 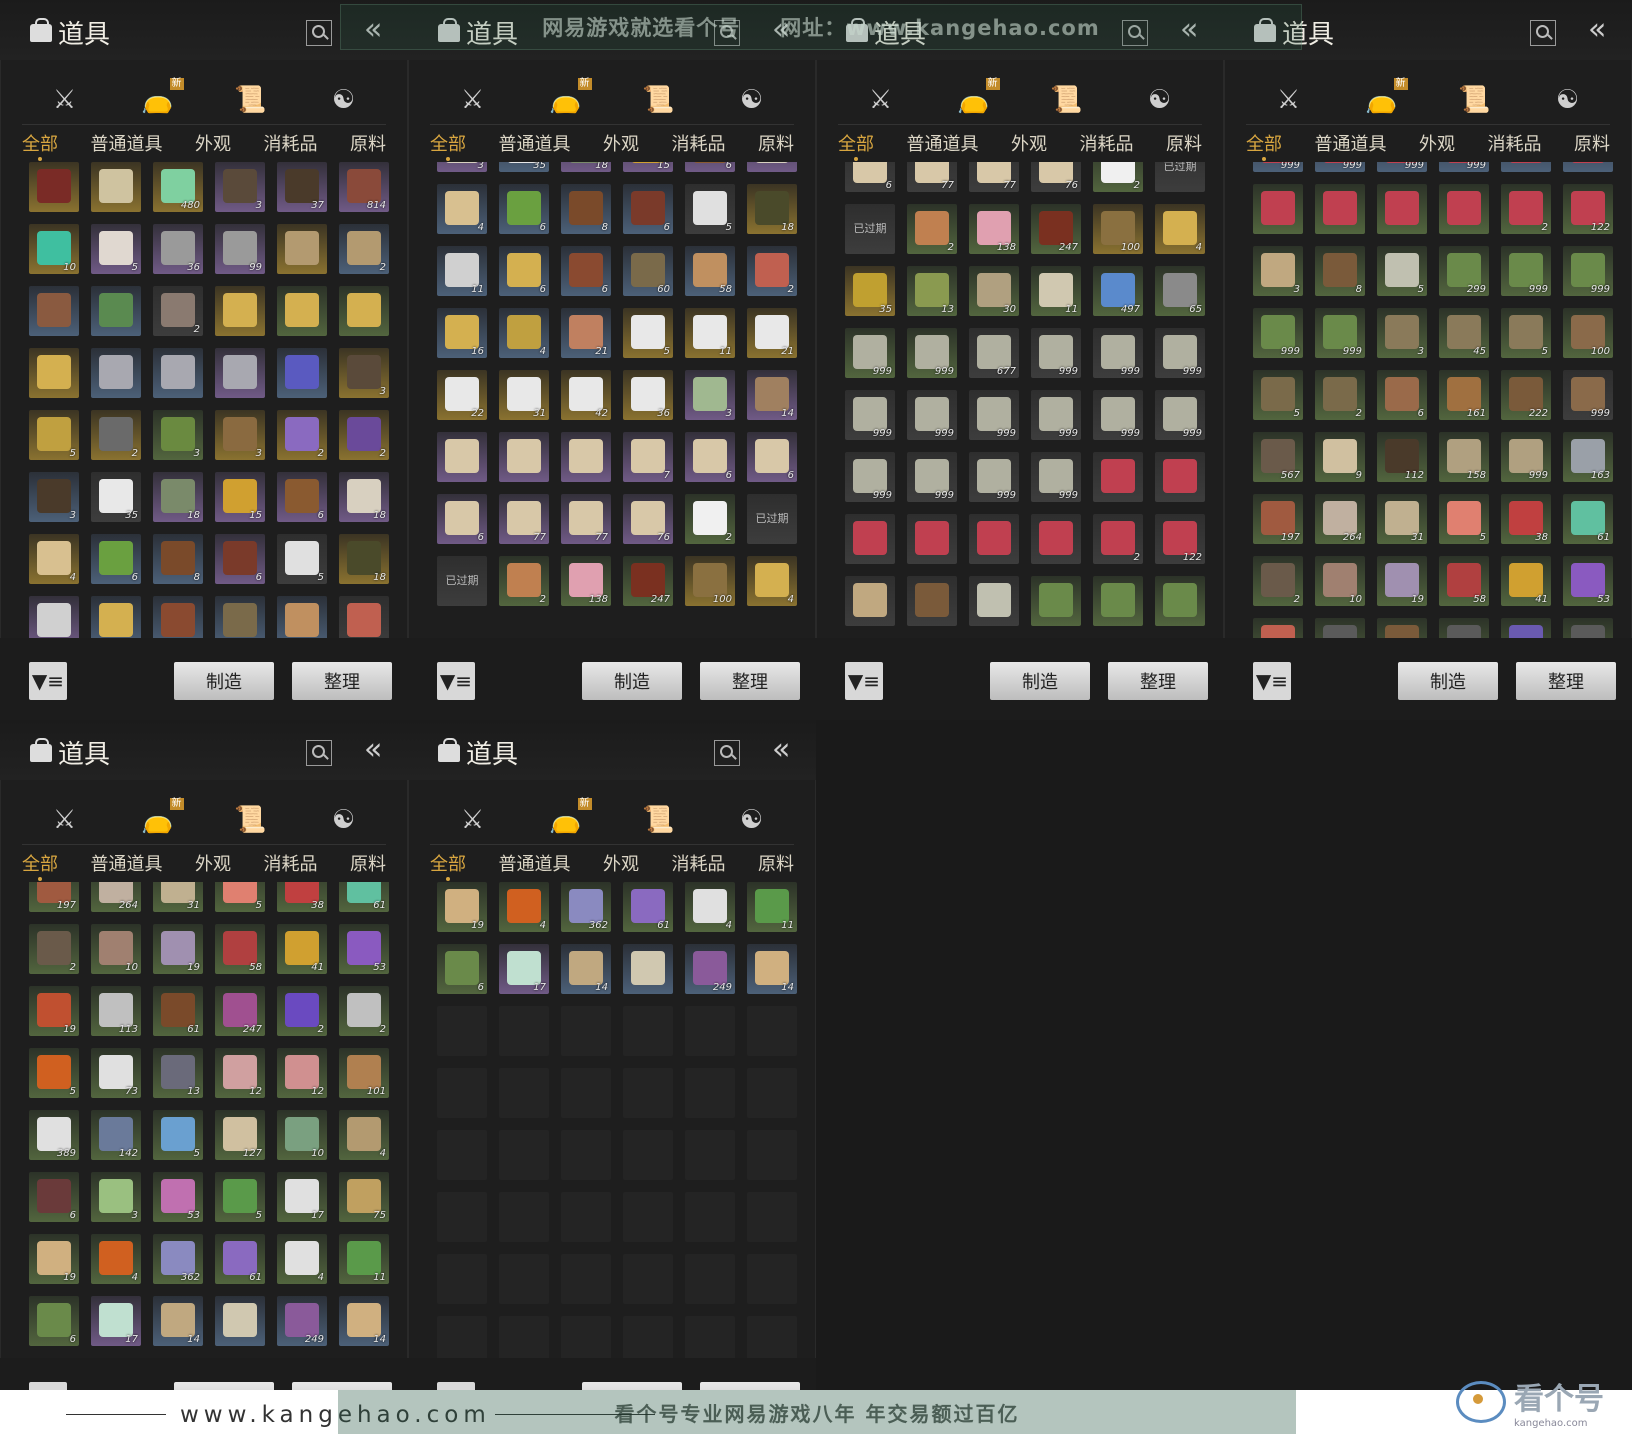 What do you see at coordinates (178, 249) in the screenshot?
I see `item-slot: 36` at bounding box center [178, 249].